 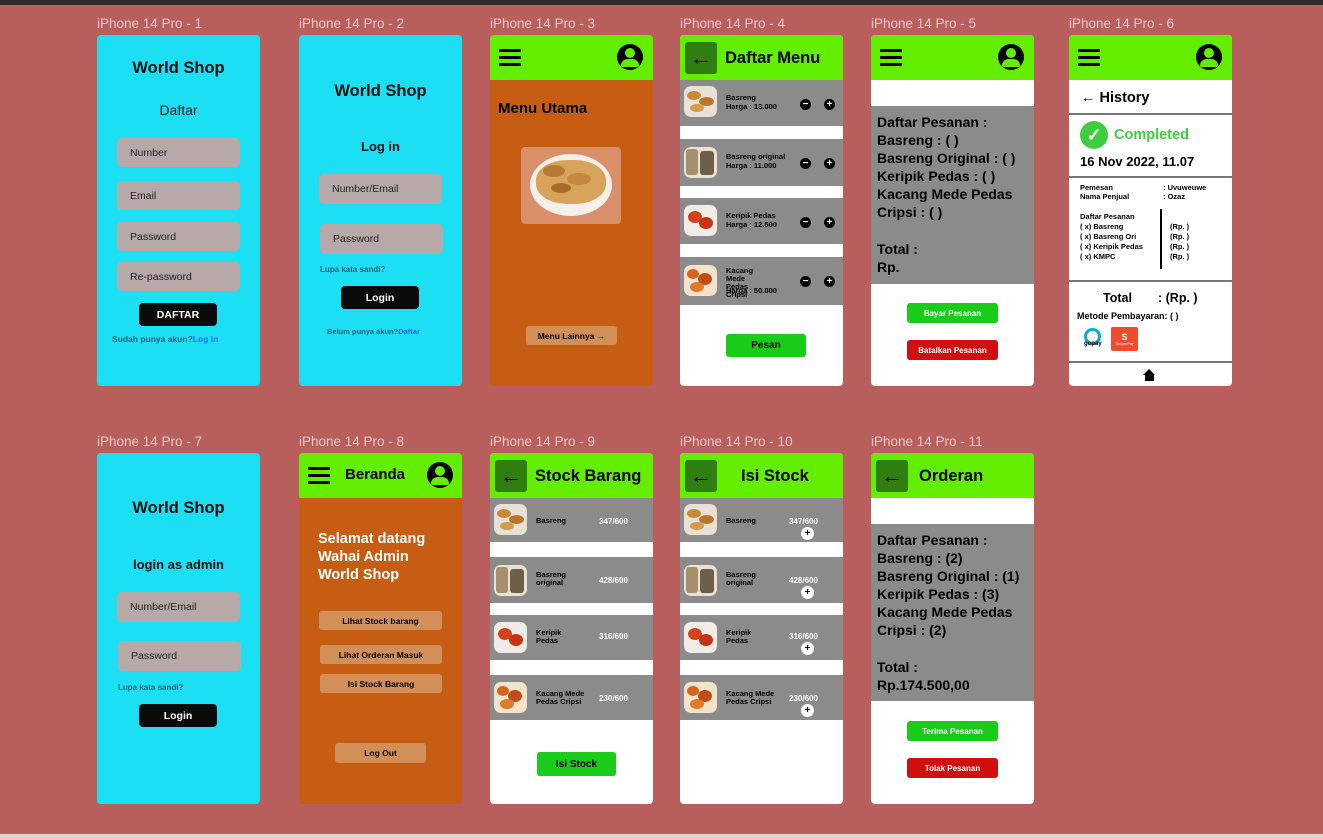 What do you see at coordinates (1094, 135) in the screenshot?
I see `check-circle-icon: ✓` at bounding box center [1094, 135].